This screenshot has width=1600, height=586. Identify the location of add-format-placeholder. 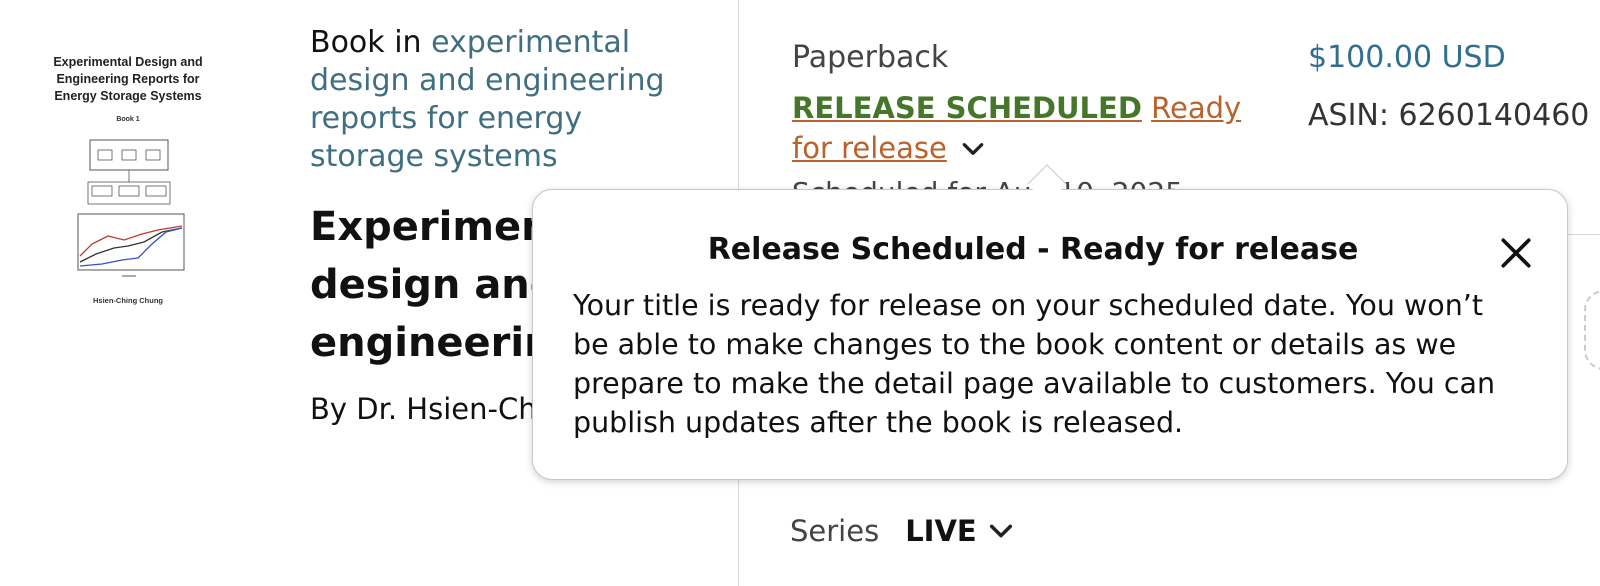
(1592, 330).